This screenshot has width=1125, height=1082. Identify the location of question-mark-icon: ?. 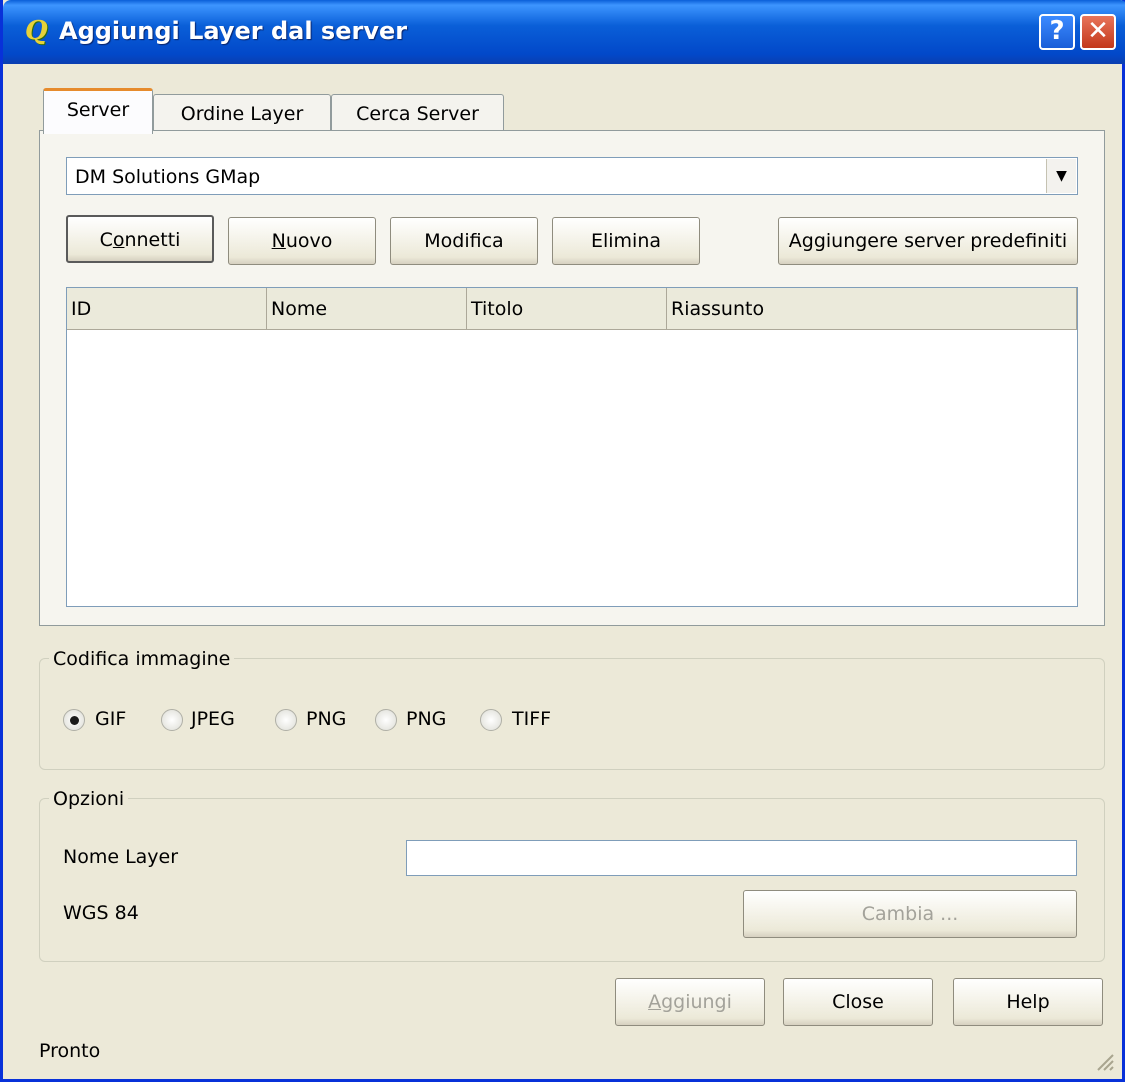
(1057, 31).